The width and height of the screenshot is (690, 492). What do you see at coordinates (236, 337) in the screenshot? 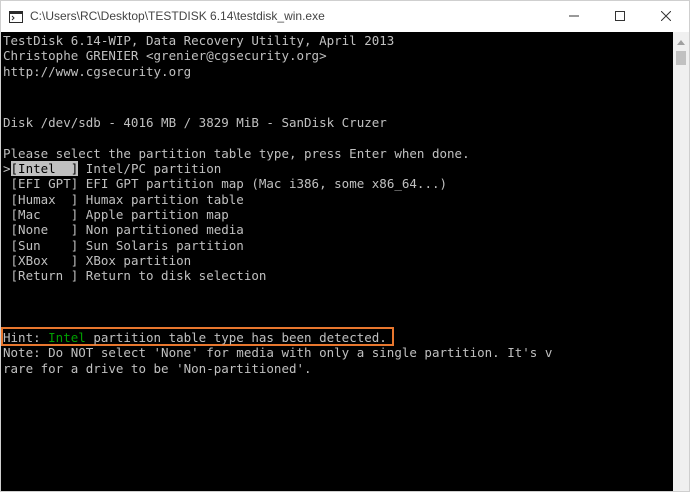
I see `hint-suffix: partition table type has been detected.` at bounding box center [236, 337].